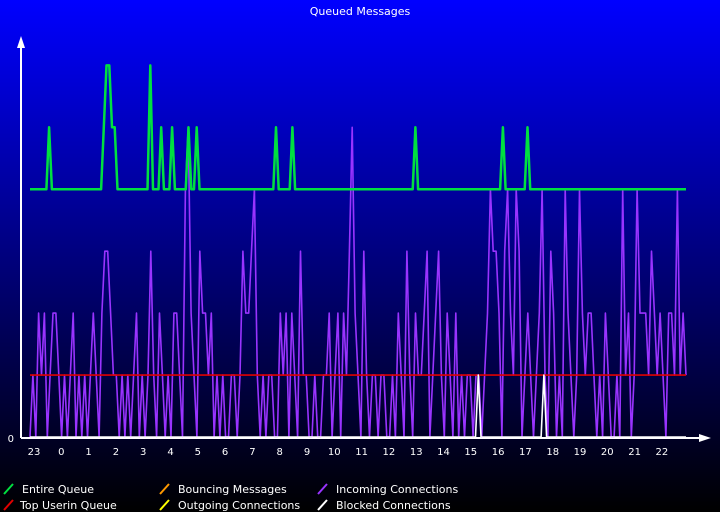 The width and height of the screenshot is (720, 512). I want to click on legend-item-blocked-connections: Blocked Connections, so click(384, 505).